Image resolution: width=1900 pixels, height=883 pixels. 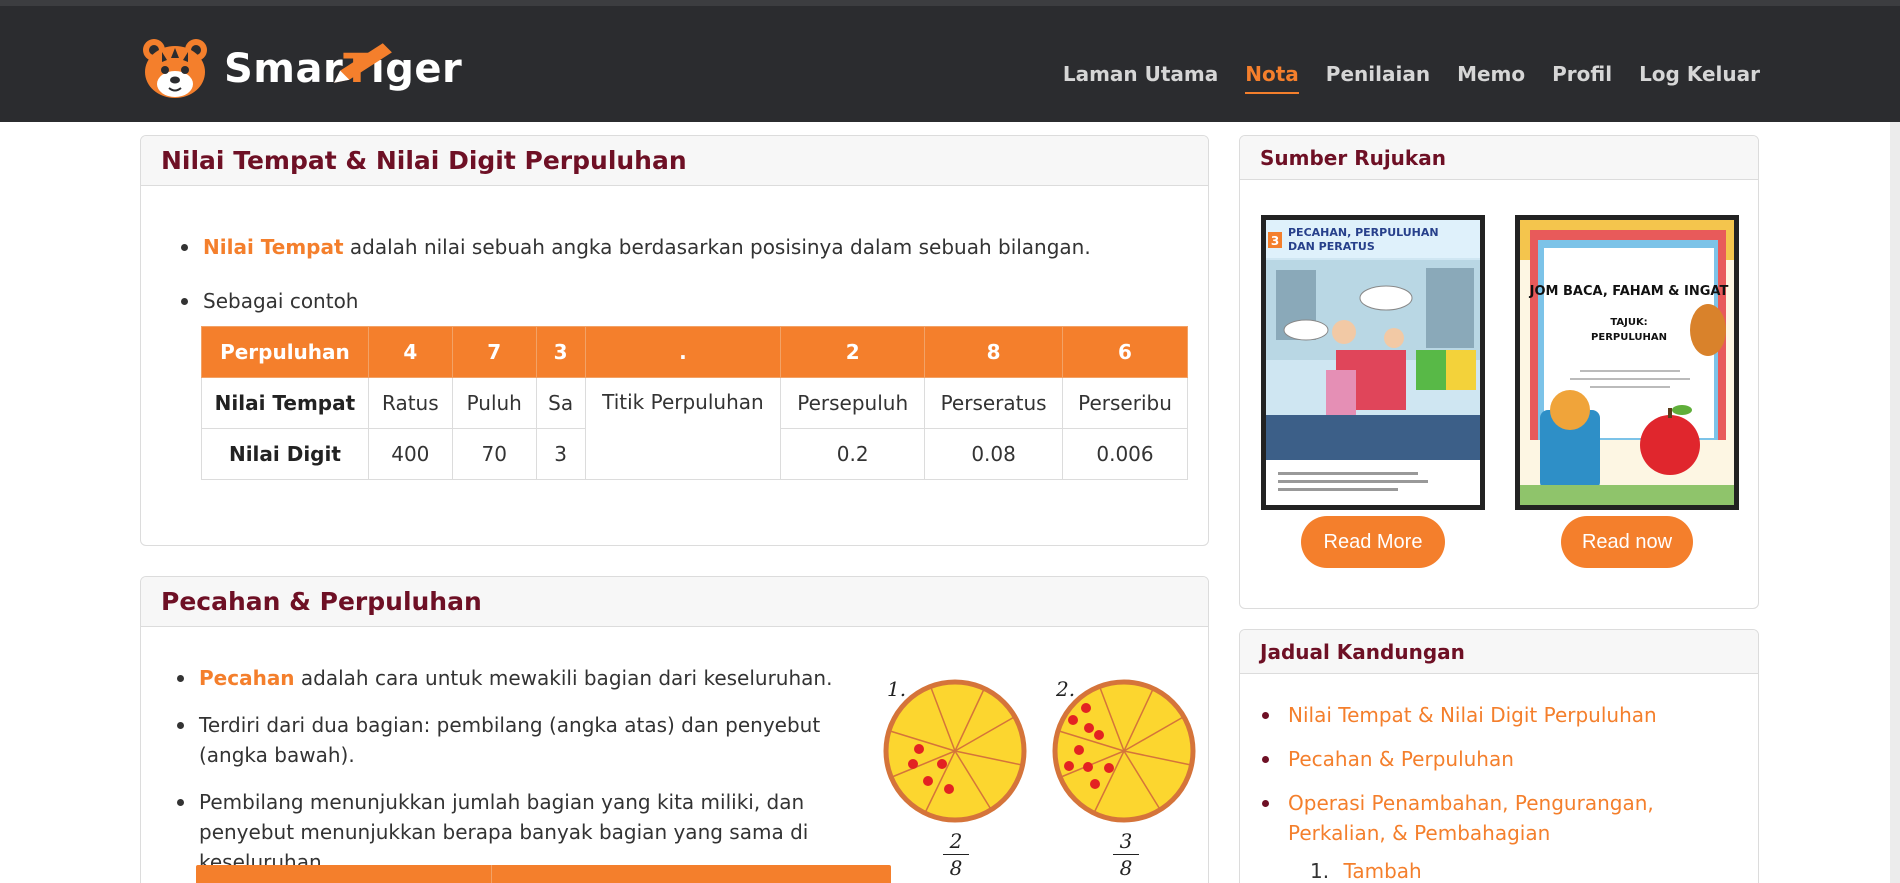 What do you see at coordinates (956, 841) in the screenshot?
I see `numerator: 2` at bounding box center [956, 841].